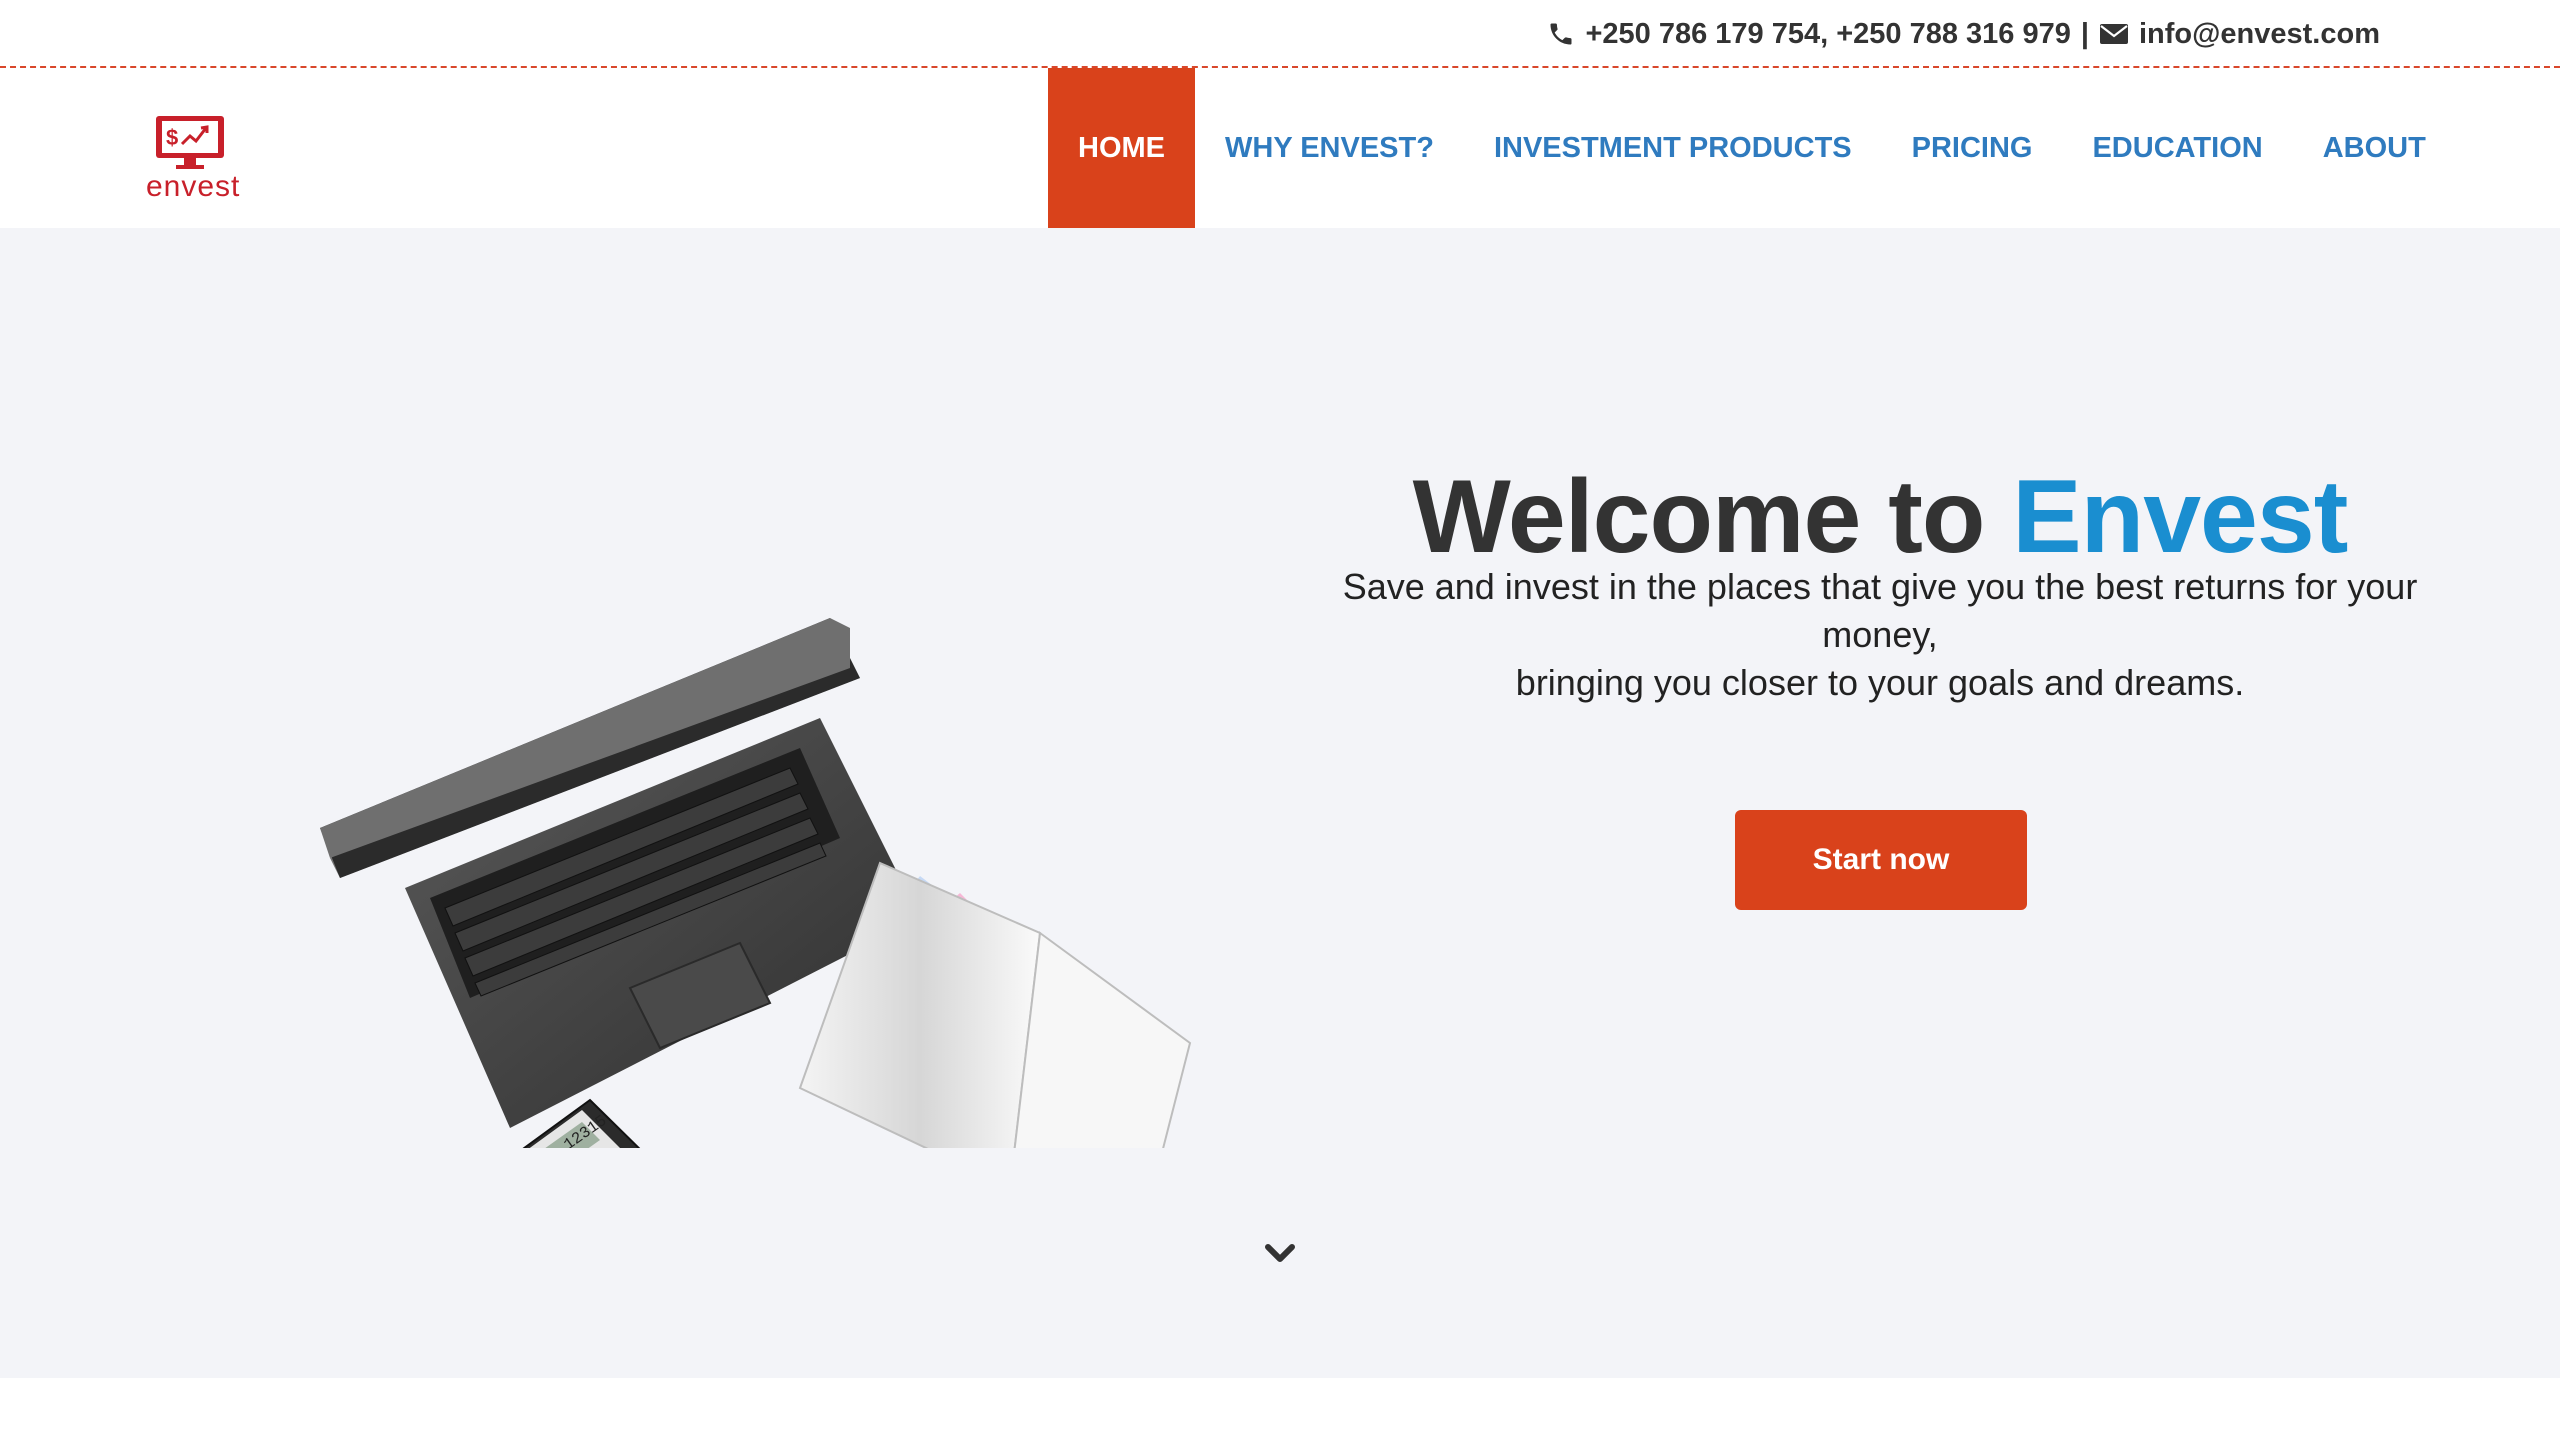  Describe the element at coordinates (1972, 148) in the screenshot. I see `nav-item-pricing: PRICING` at that location.